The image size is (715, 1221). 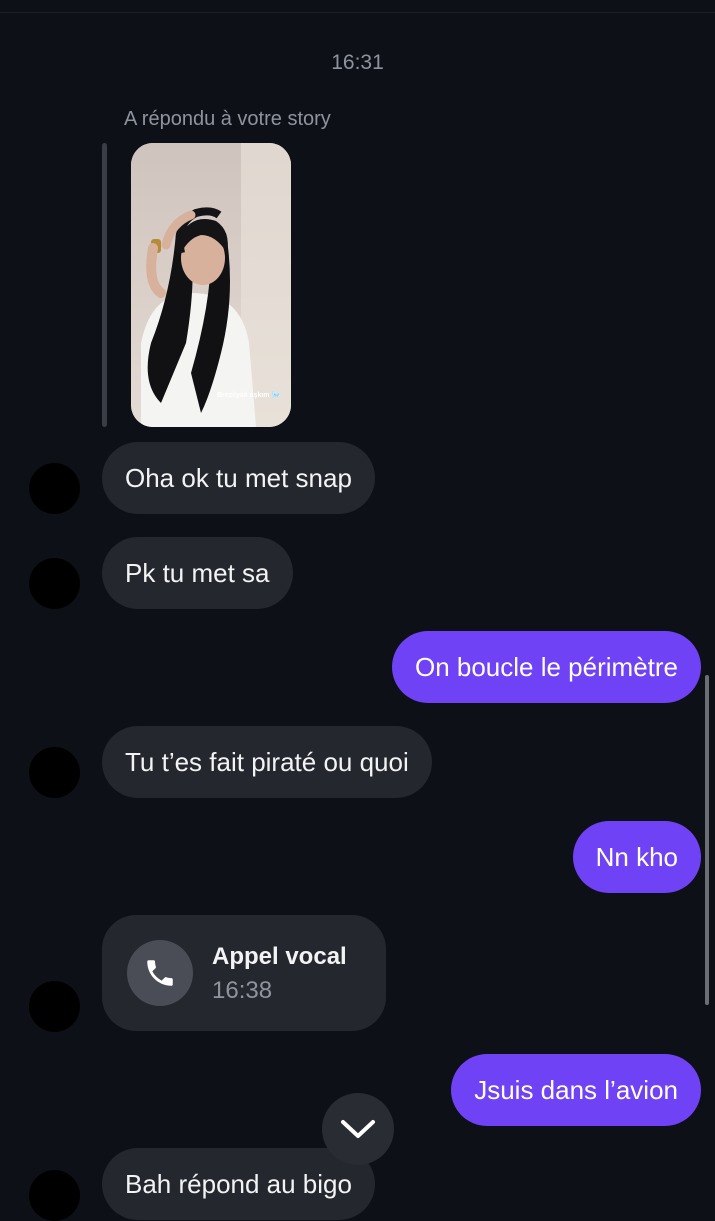 I want to click on incoming-message-bubble: Bah répond au bigo, so click(x=238, y=1184).